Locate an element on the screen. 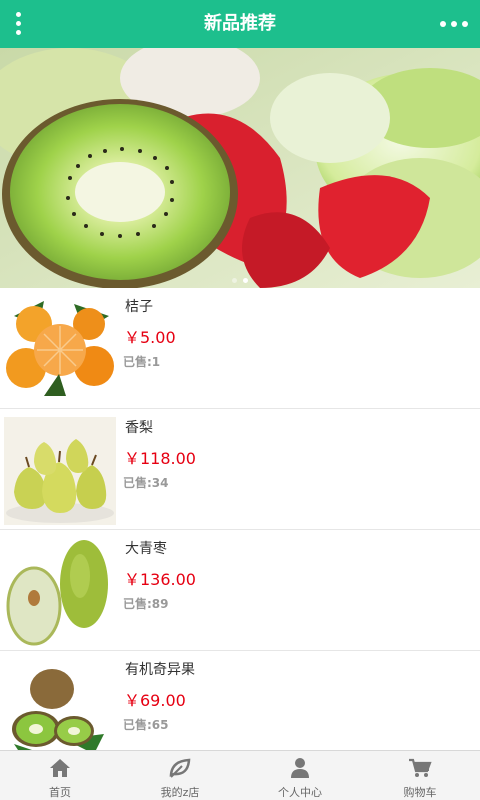 The height and width of the screenshot is (800, 480). product-price: ￥118.00 is located at coordinates (160, 458).